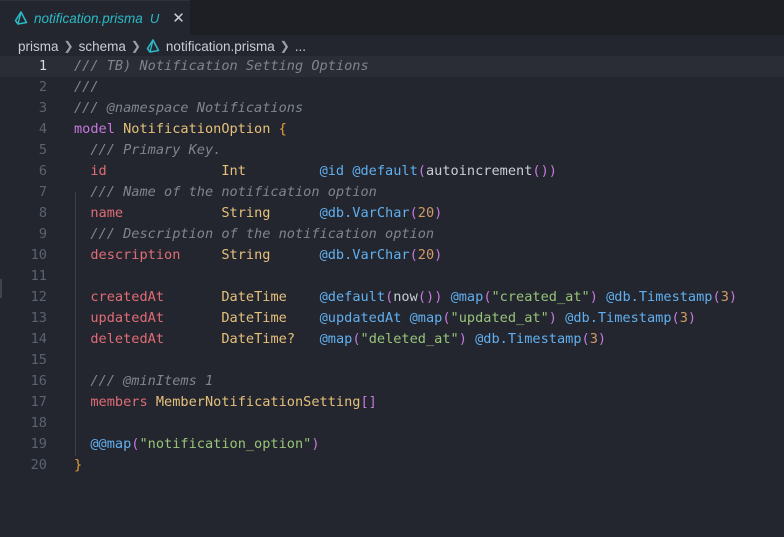 The height and width of the screenshot is (537, 784). What do you see at coordinates (221, 66) in the screenshot?
I see `code-text: /// TB) Notification Setting Options` at bounding box center [221, 66].